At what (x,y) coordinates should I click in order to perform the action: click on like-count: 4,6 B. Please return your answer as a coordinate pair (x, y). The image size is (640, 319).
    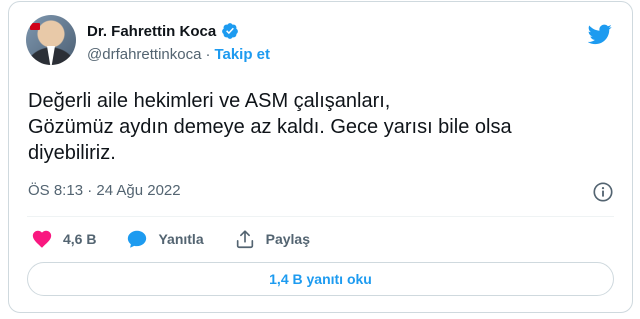
    Looking at the image, I should click on (80, 239).